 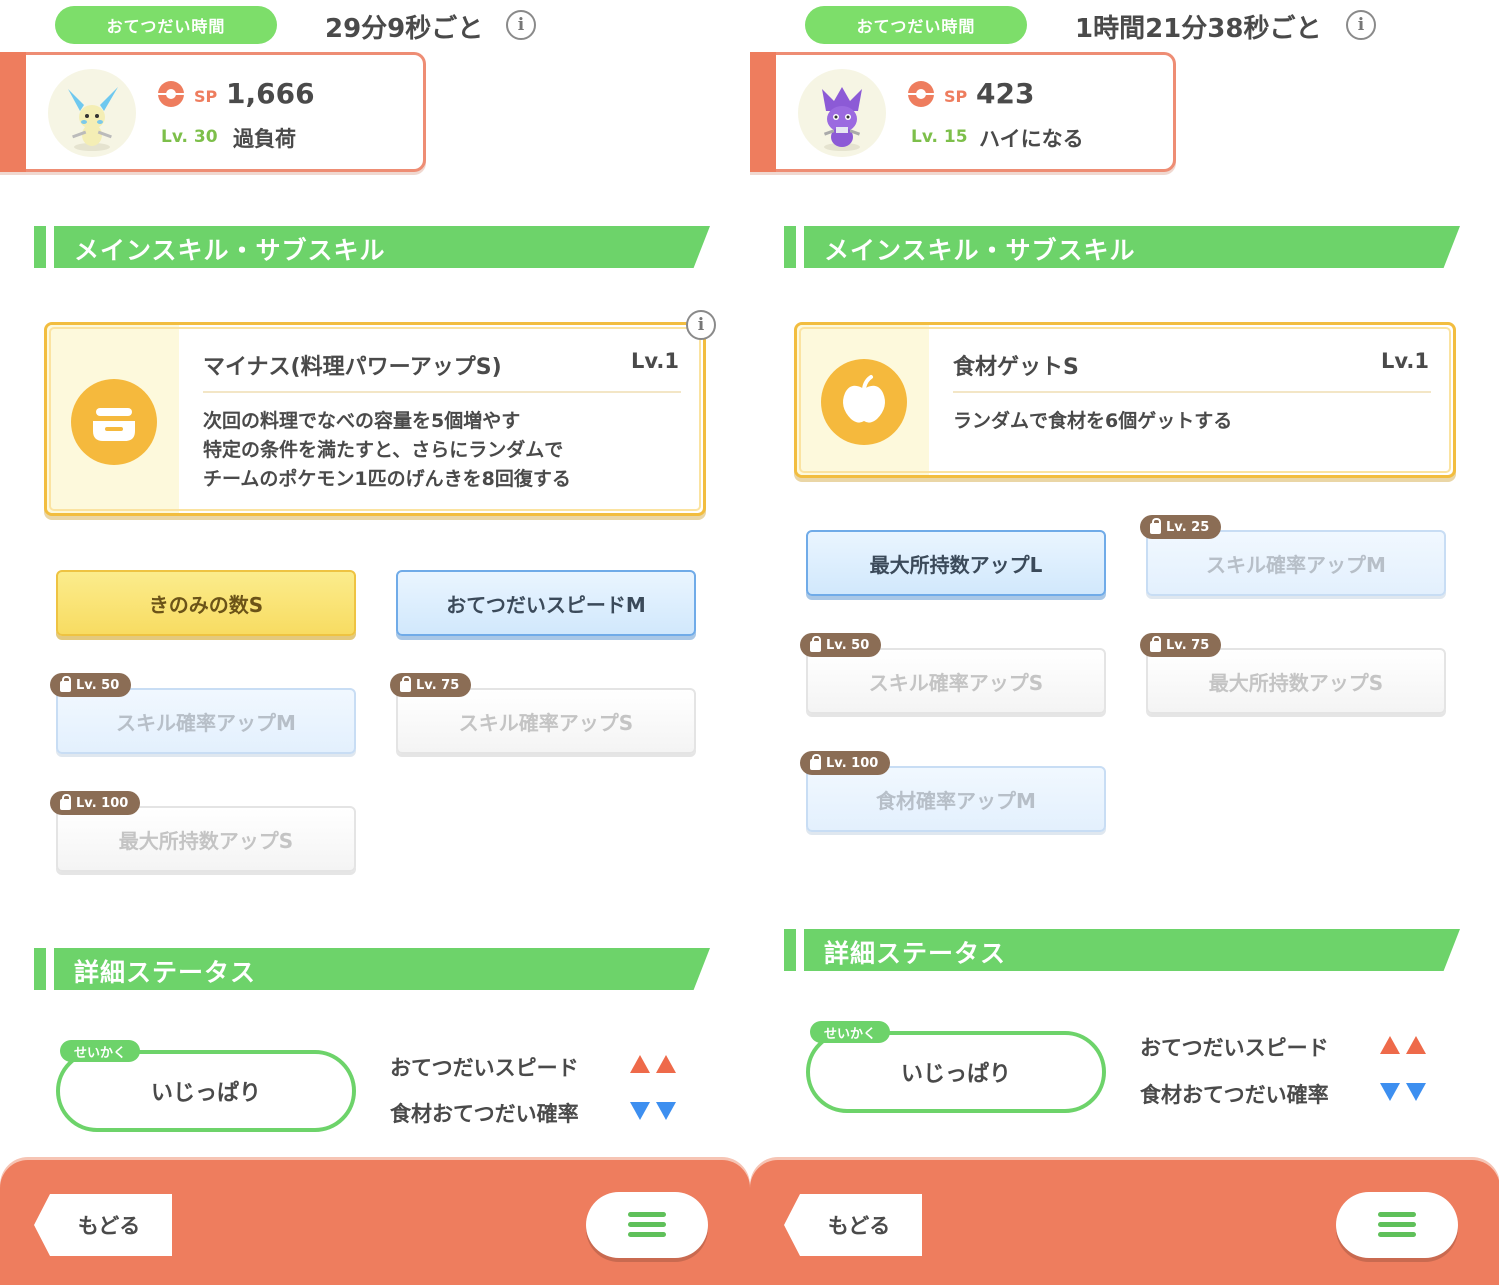 What do you see at coordinates (864, 402) in the screenshot?
I see `apple-icon` at bounding box center [864, 402].